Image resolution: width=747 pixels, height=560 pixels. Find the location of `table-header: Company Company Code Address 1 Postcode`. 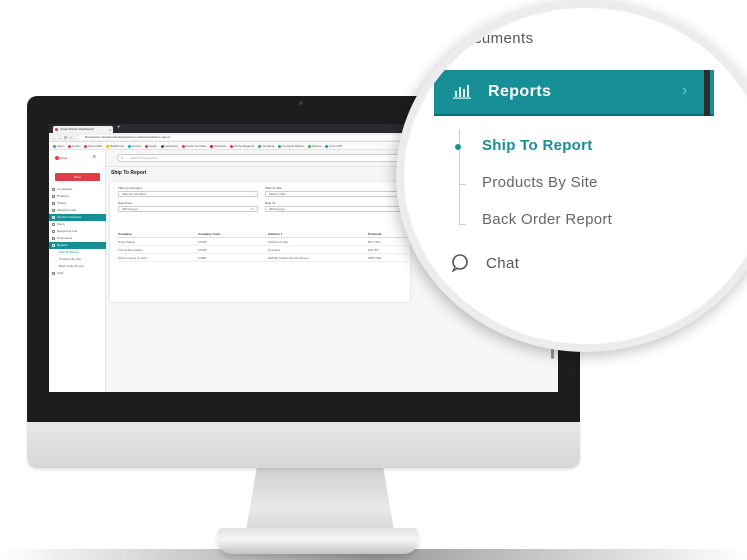

table-header: Company Company Code Address 1 Postcode is located at coordinates (263, 234).